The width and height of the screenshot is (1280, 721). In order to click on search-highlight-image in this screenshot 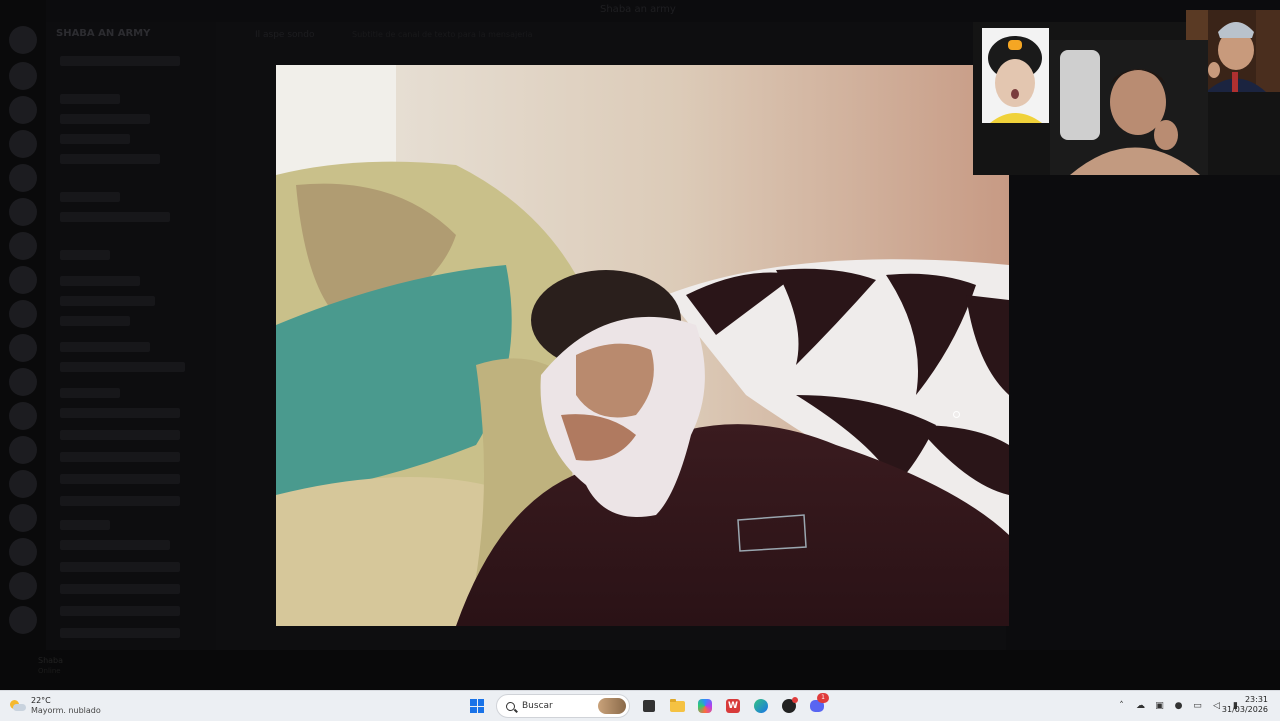, I will do `click(612, 706)`.